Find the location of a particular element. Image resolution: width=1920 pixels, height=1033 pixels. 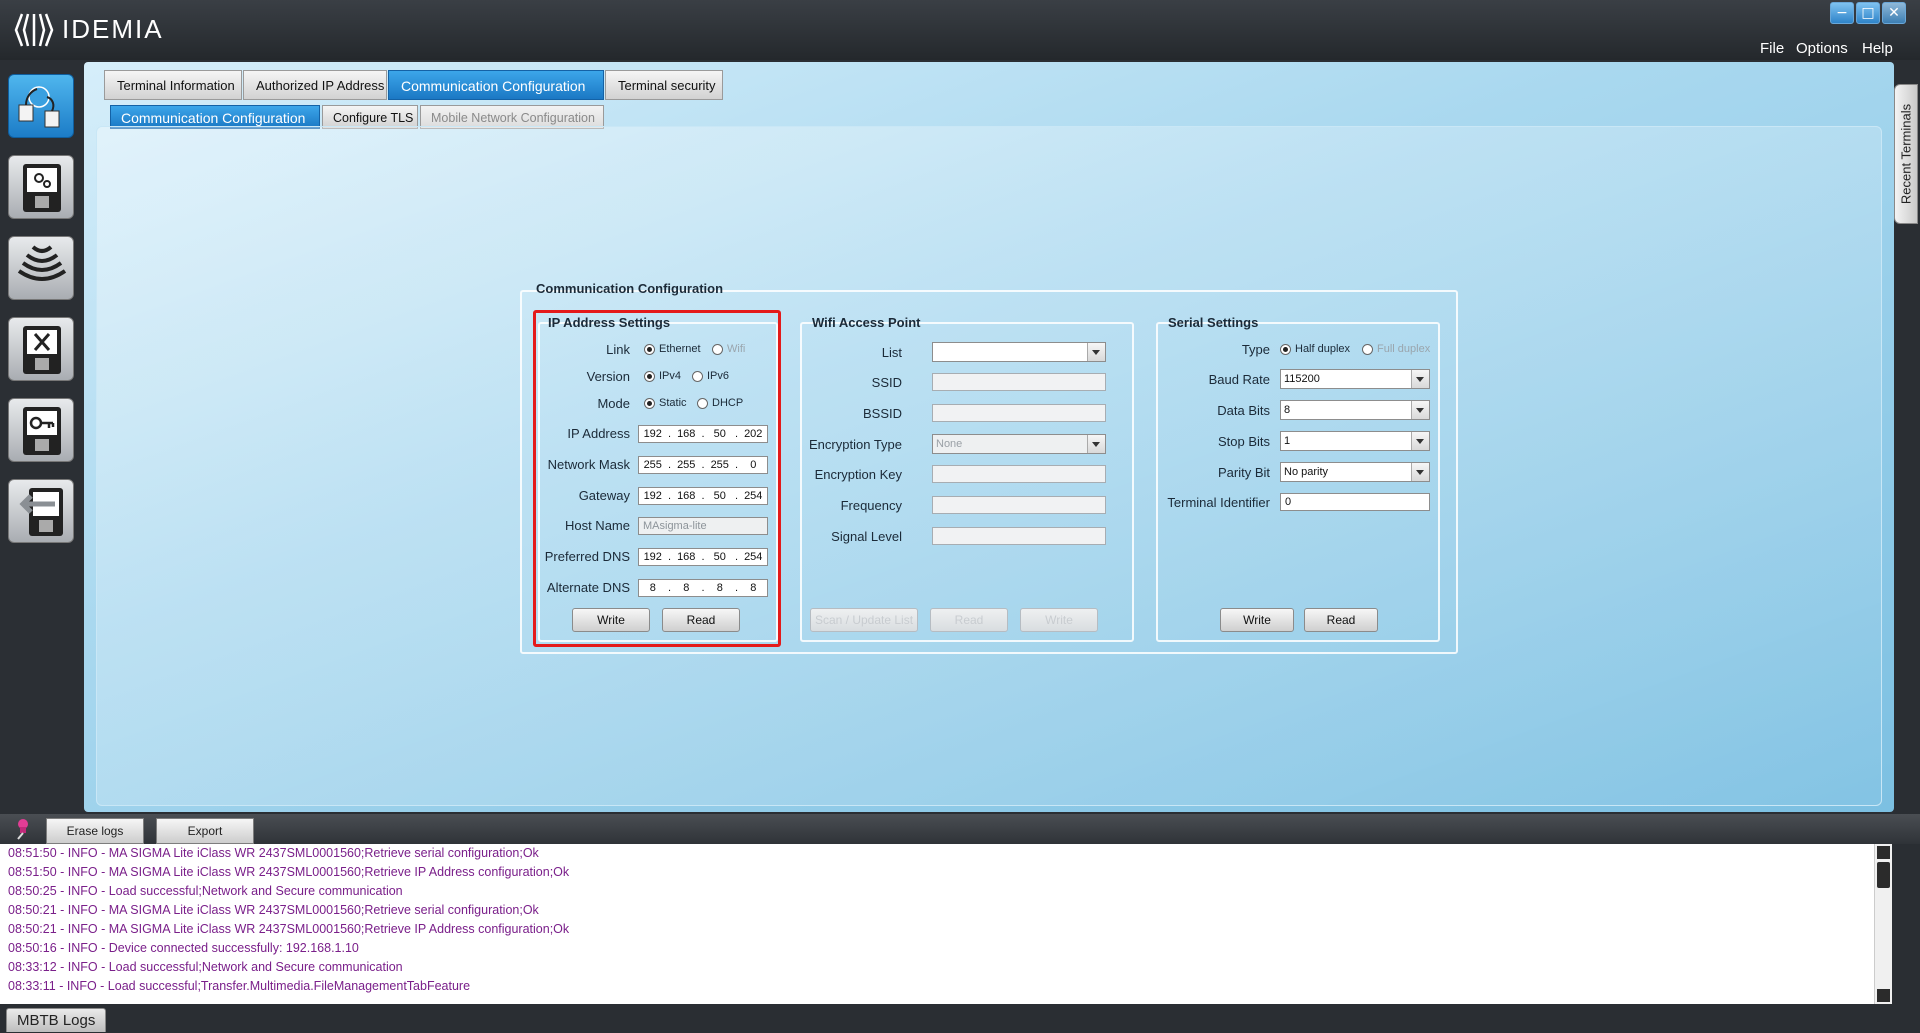

recent-terminals-tab: Recent Terminals is located at coordinates (1906, 154).